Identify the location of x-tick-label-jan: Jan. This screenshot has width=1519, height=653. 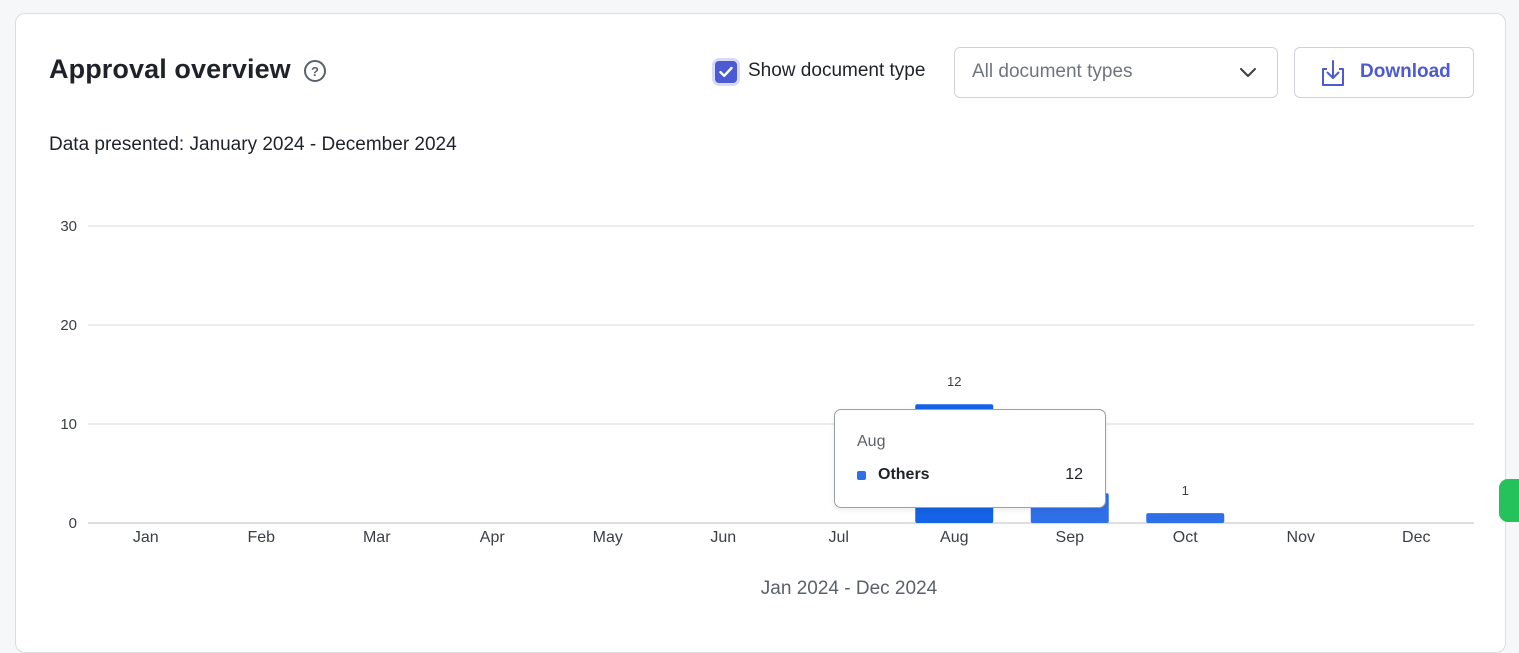
(146, 537).